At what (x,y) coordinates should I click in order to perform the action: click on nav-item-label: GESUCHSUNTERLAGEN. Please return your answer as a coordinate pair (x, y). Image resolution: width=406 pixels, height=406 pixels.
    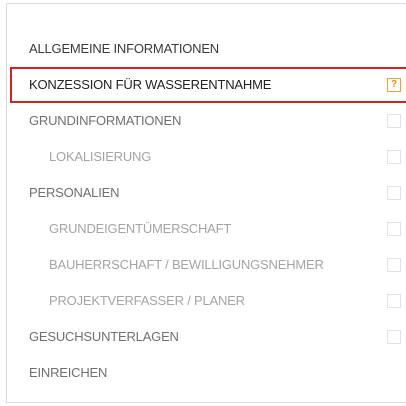
    Looking at the image, I should click on (104, 336).